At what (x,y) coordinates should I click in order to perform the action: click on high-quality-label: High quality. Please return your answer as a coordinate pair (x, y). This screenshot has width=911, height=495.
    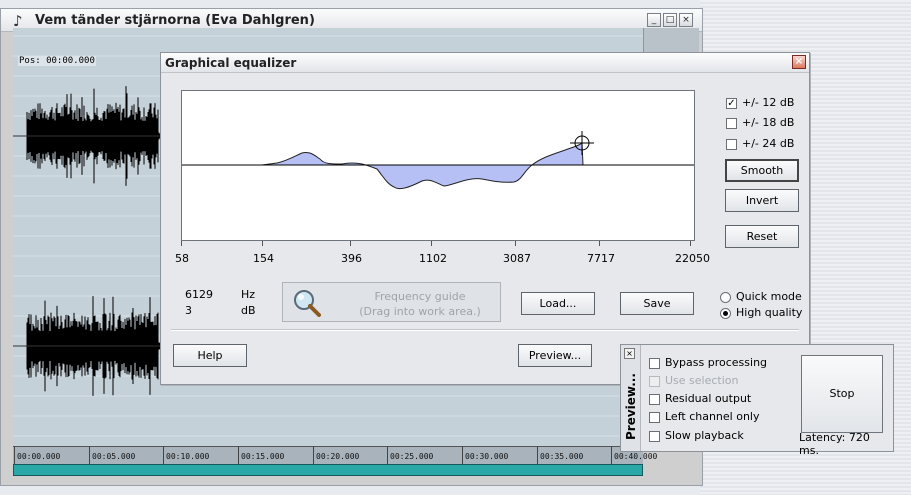
    Looking at the image, I should click on (769, 312).